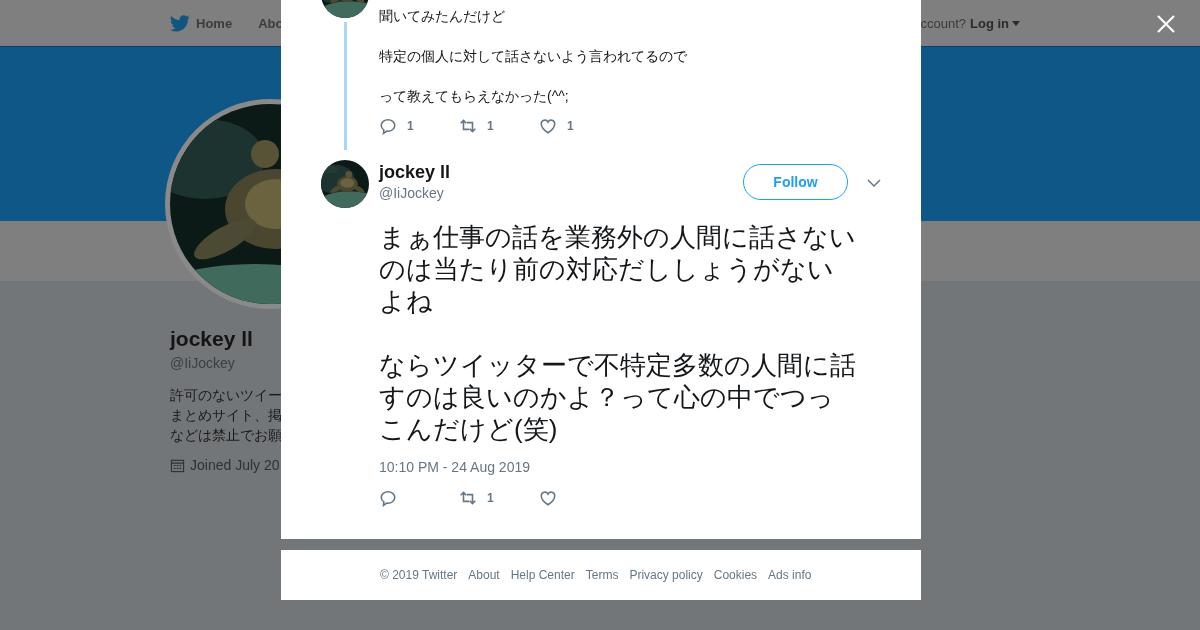  Describe the element at coordinates (226, 415) in the screenshot. I see `bio-text: まとめサイト、掲` at that location.